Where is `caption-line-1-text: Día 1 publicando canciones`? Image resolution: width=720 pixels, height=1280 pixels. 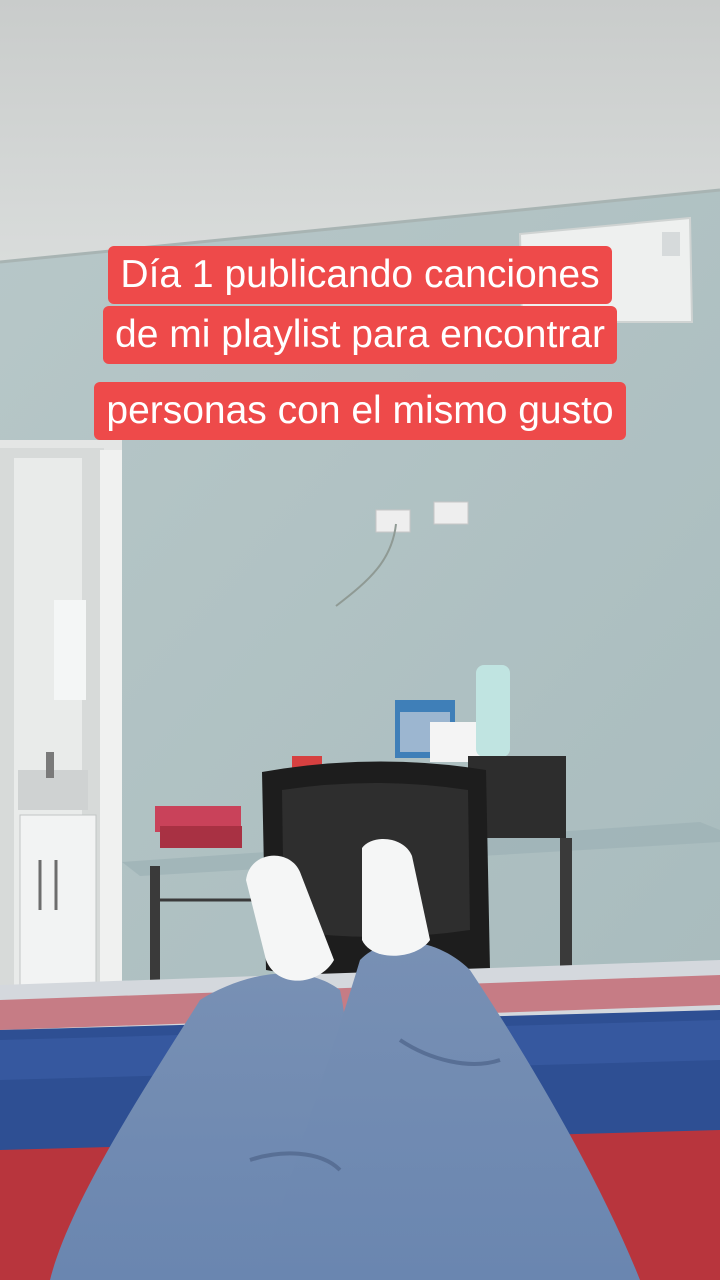
caption-line-1-text: Día 1 publicando canciones is located at coordinates (360, 275).